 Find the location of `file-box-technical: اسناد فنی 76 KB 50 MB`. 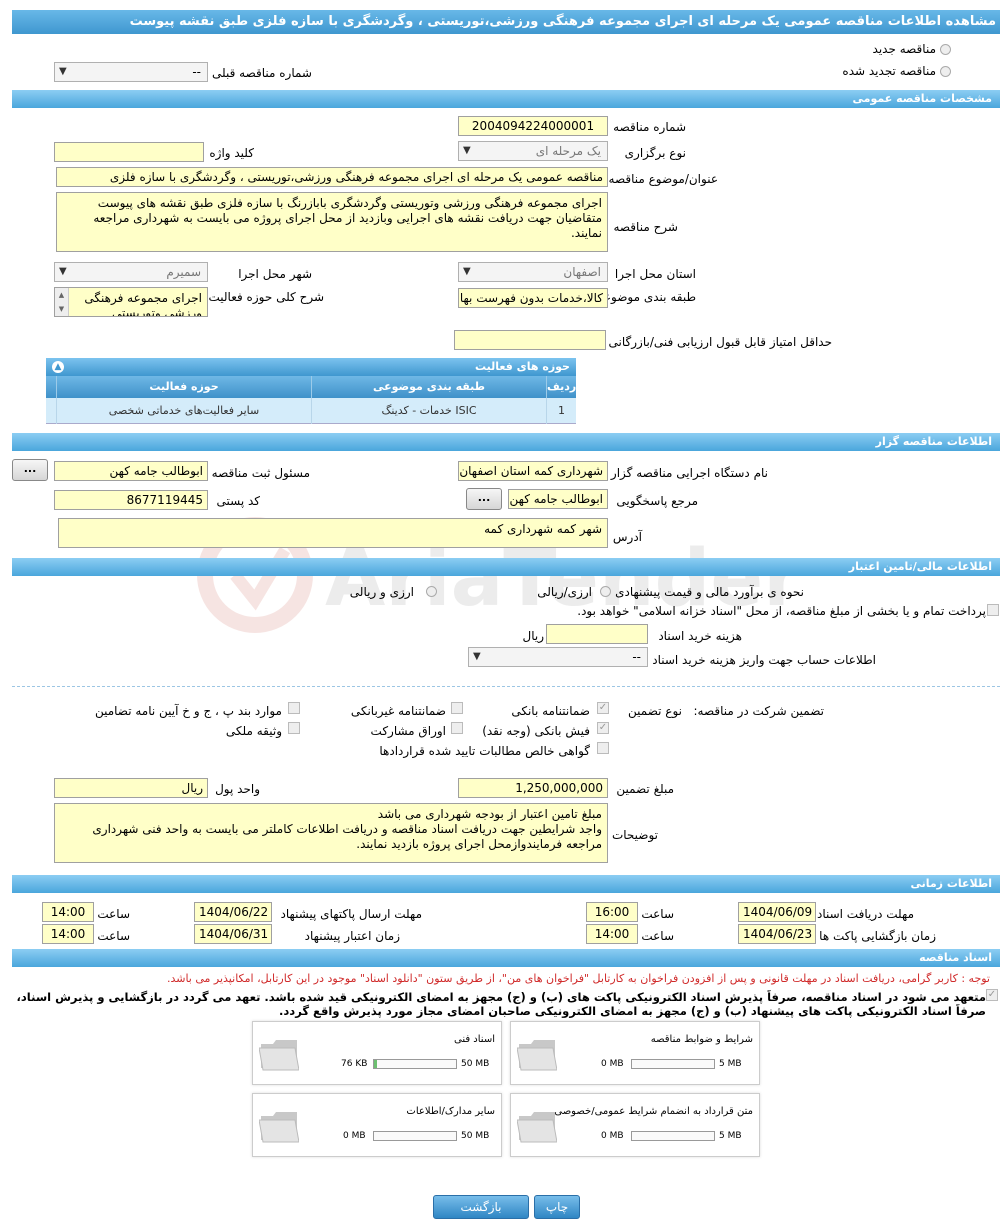

file-box-technical: اسناد فنی 76 KB 50 MB is located at coordinates (377, 1053).